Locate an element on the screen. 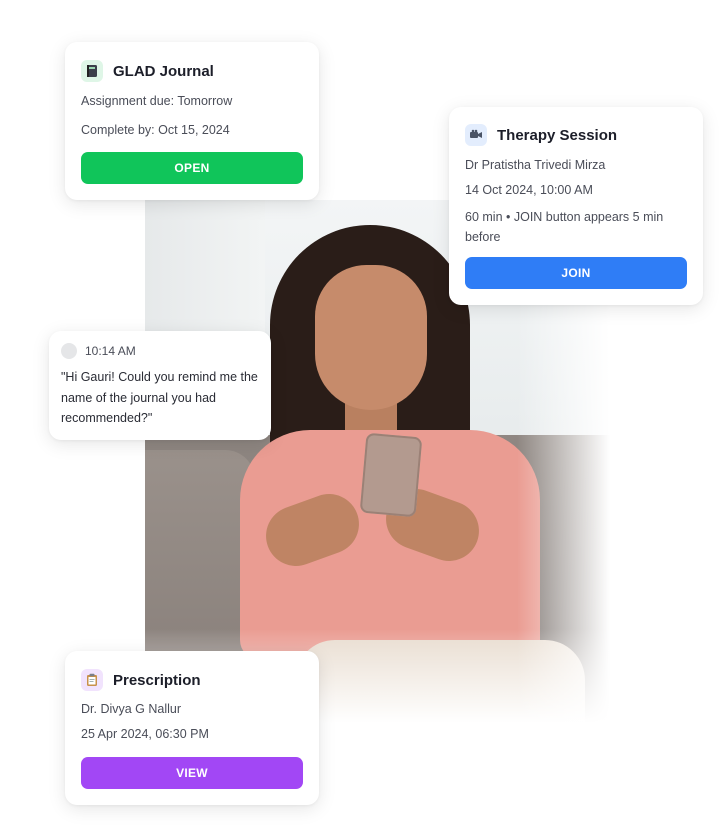 The height and width of the screenshot is (825, 727). open-journal-button: OPEN is located at coordinates (192, 168).